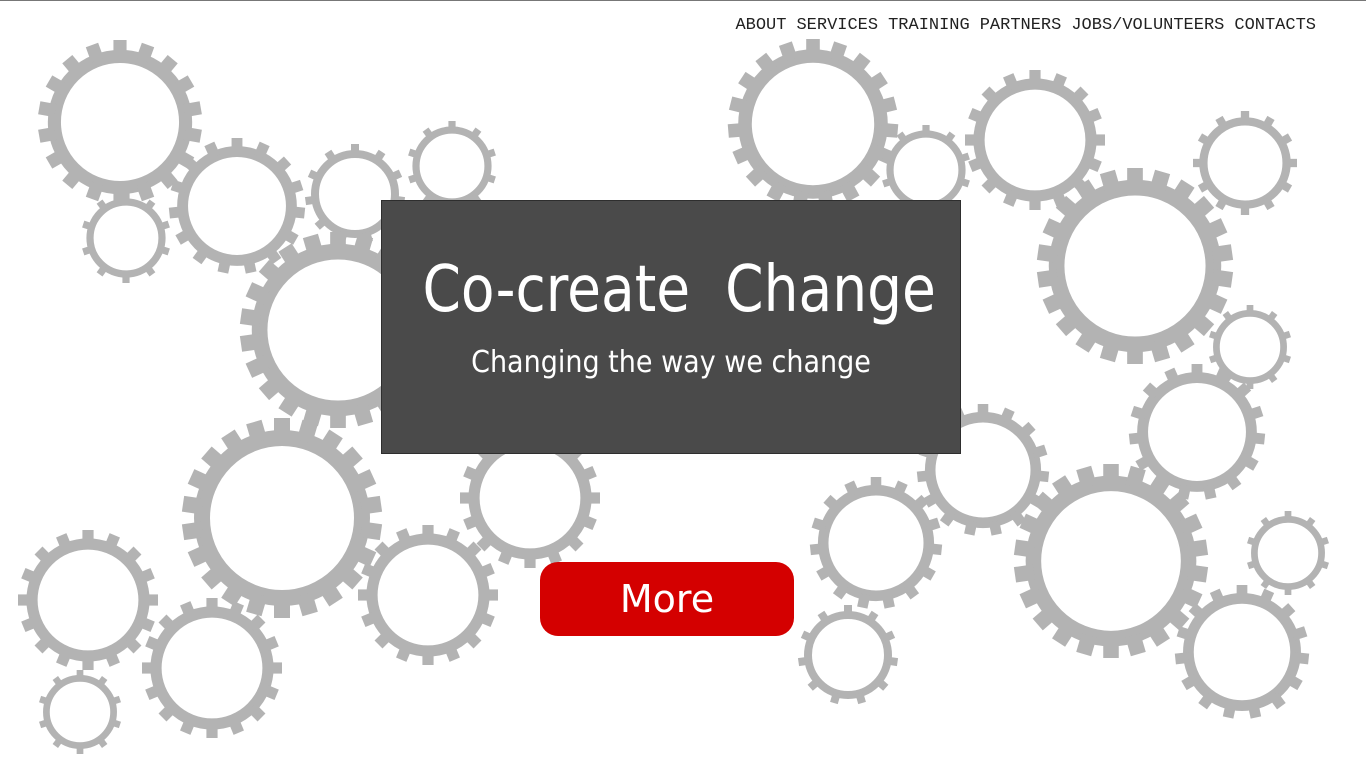 This screenshot has width=1366, height=768. Describe the element at coordinates (929, 25) in the screenshot. I see `nav-item-training: TRAINING` at that location.